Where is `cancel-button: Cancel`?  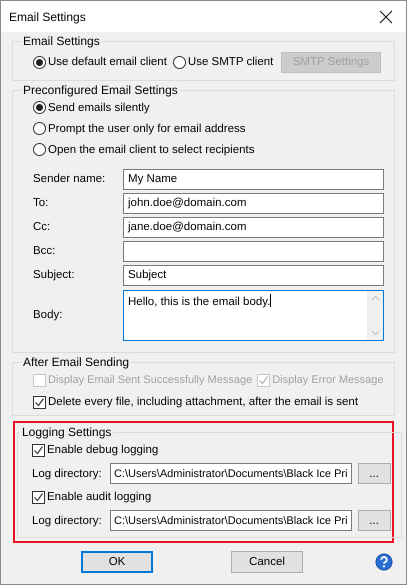
cancel-button: Cancel is located at coordinates (267, 562).